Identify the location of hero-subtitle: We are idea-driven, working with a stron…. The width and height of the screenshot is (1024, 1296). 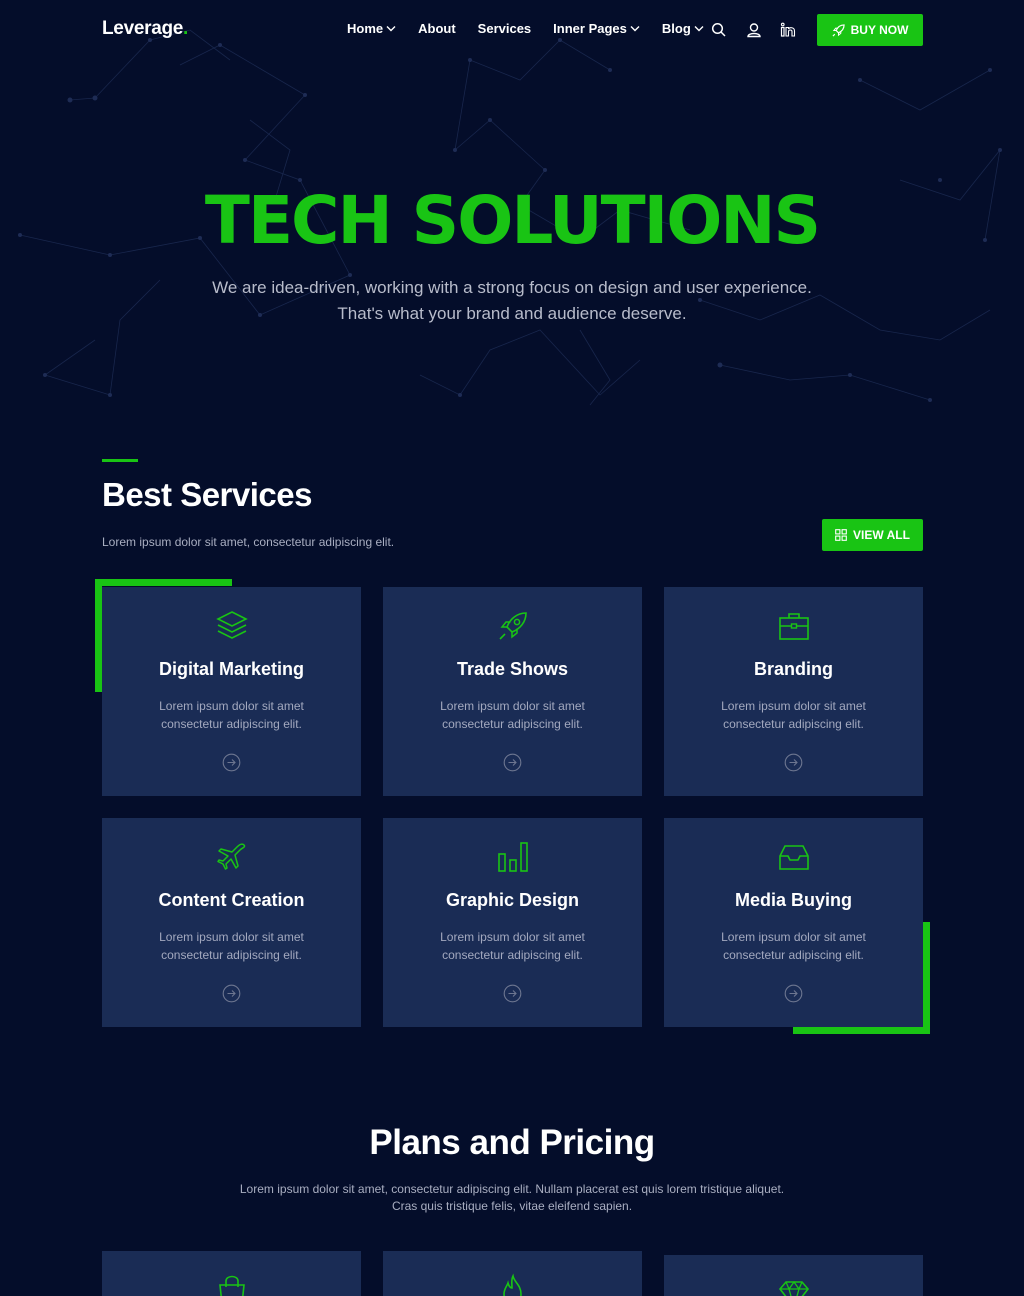
(512, 300).